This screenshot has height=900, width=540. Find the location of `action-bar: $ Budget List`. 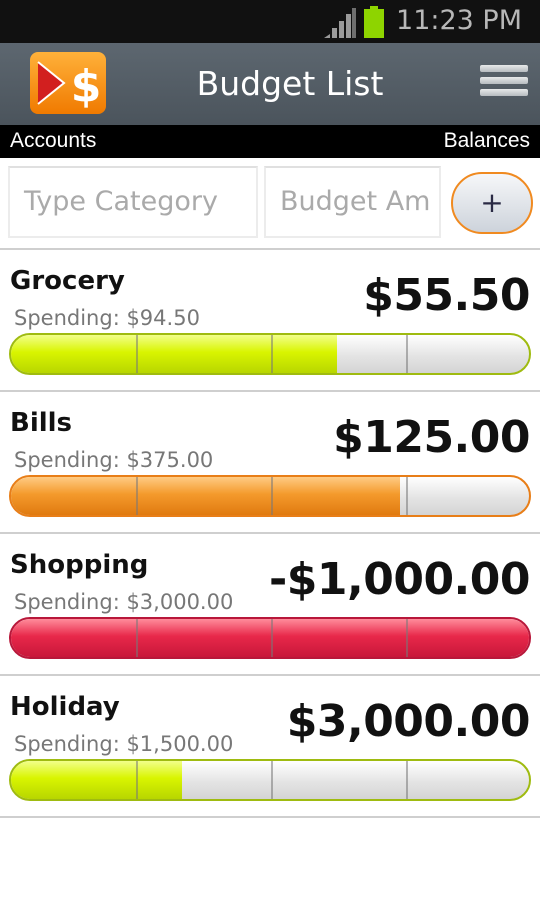

action-bar: $ Budget List is located at coordinates (270, 84).